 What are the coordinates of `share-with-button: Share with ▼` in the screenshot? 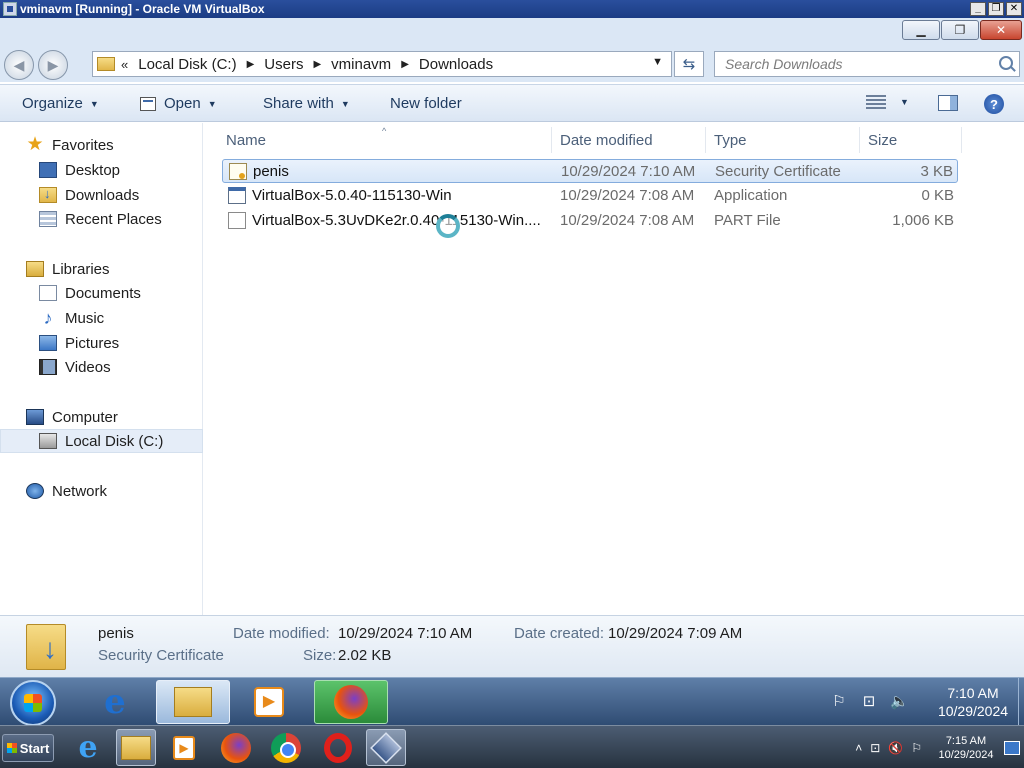 It's located at (306, 103).